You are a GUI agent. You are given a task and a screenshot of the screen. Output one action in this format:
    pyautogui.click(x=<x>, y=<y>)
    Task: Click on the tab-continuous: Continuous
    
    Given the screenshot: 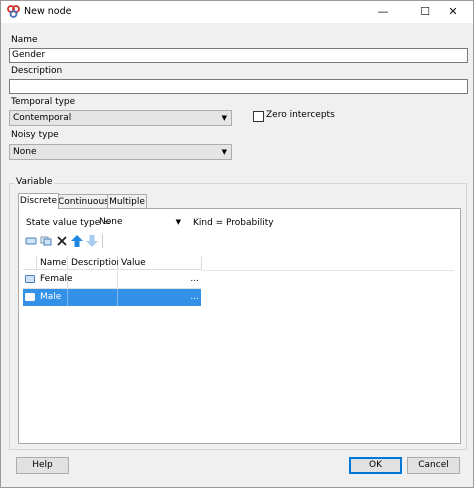 What is the action you would take?
    pyautogui.click(x=83, y=201)
    